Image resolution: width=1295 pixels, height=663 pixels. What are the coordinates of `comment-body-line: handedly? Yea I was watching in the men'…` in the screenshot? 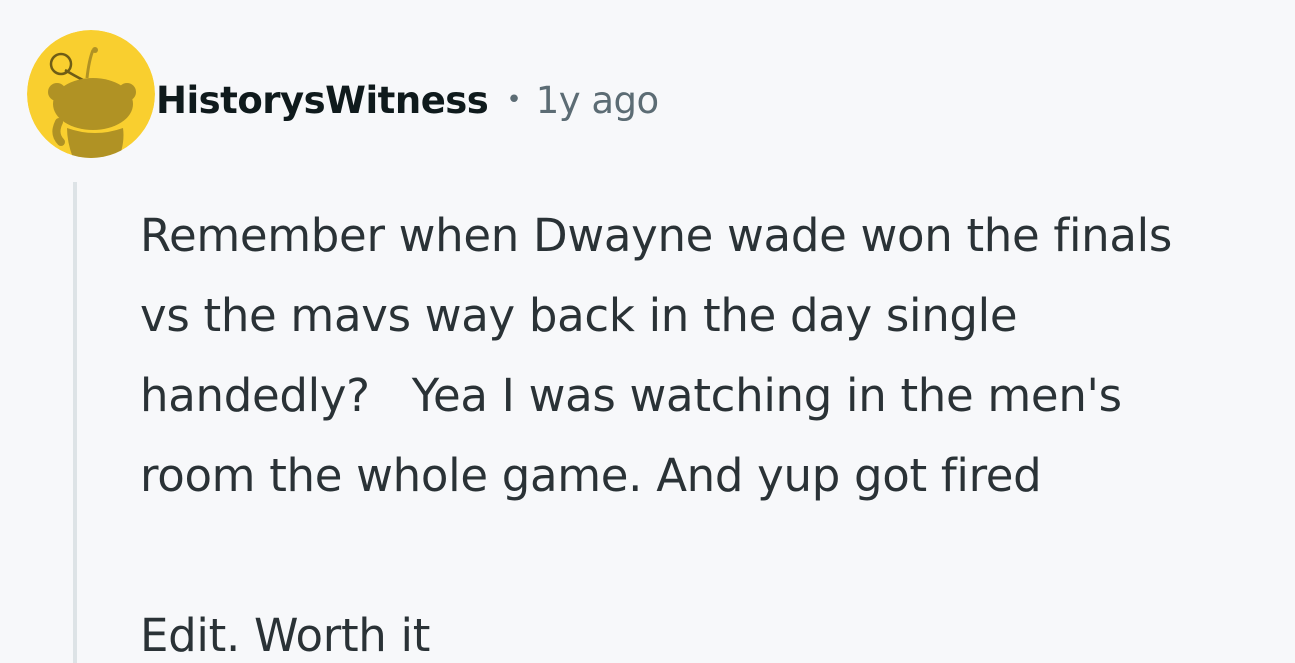 It's located at (631, 395).